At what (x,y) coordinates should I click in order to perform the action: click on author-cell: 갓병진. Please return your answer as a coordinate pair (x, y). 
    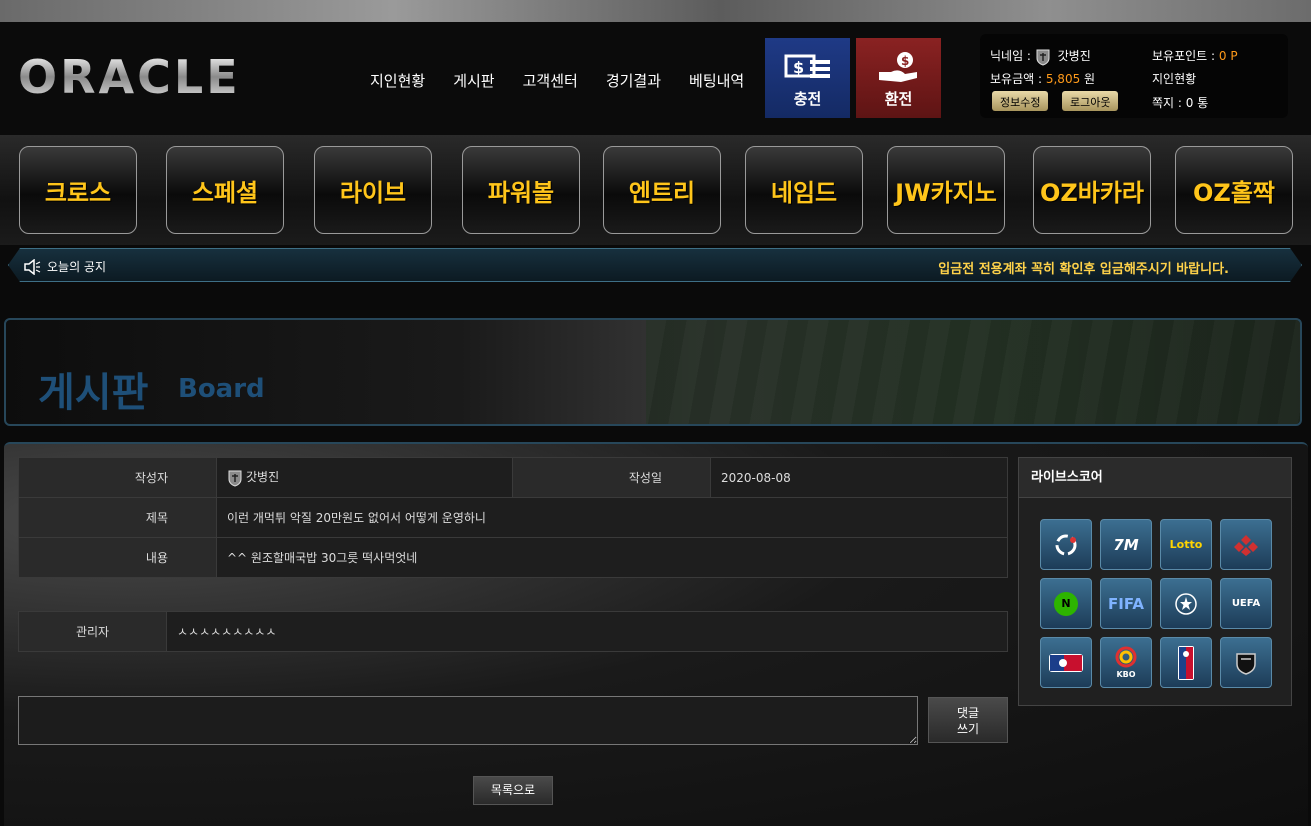
    Looking at the image, I should click on (364, 477).